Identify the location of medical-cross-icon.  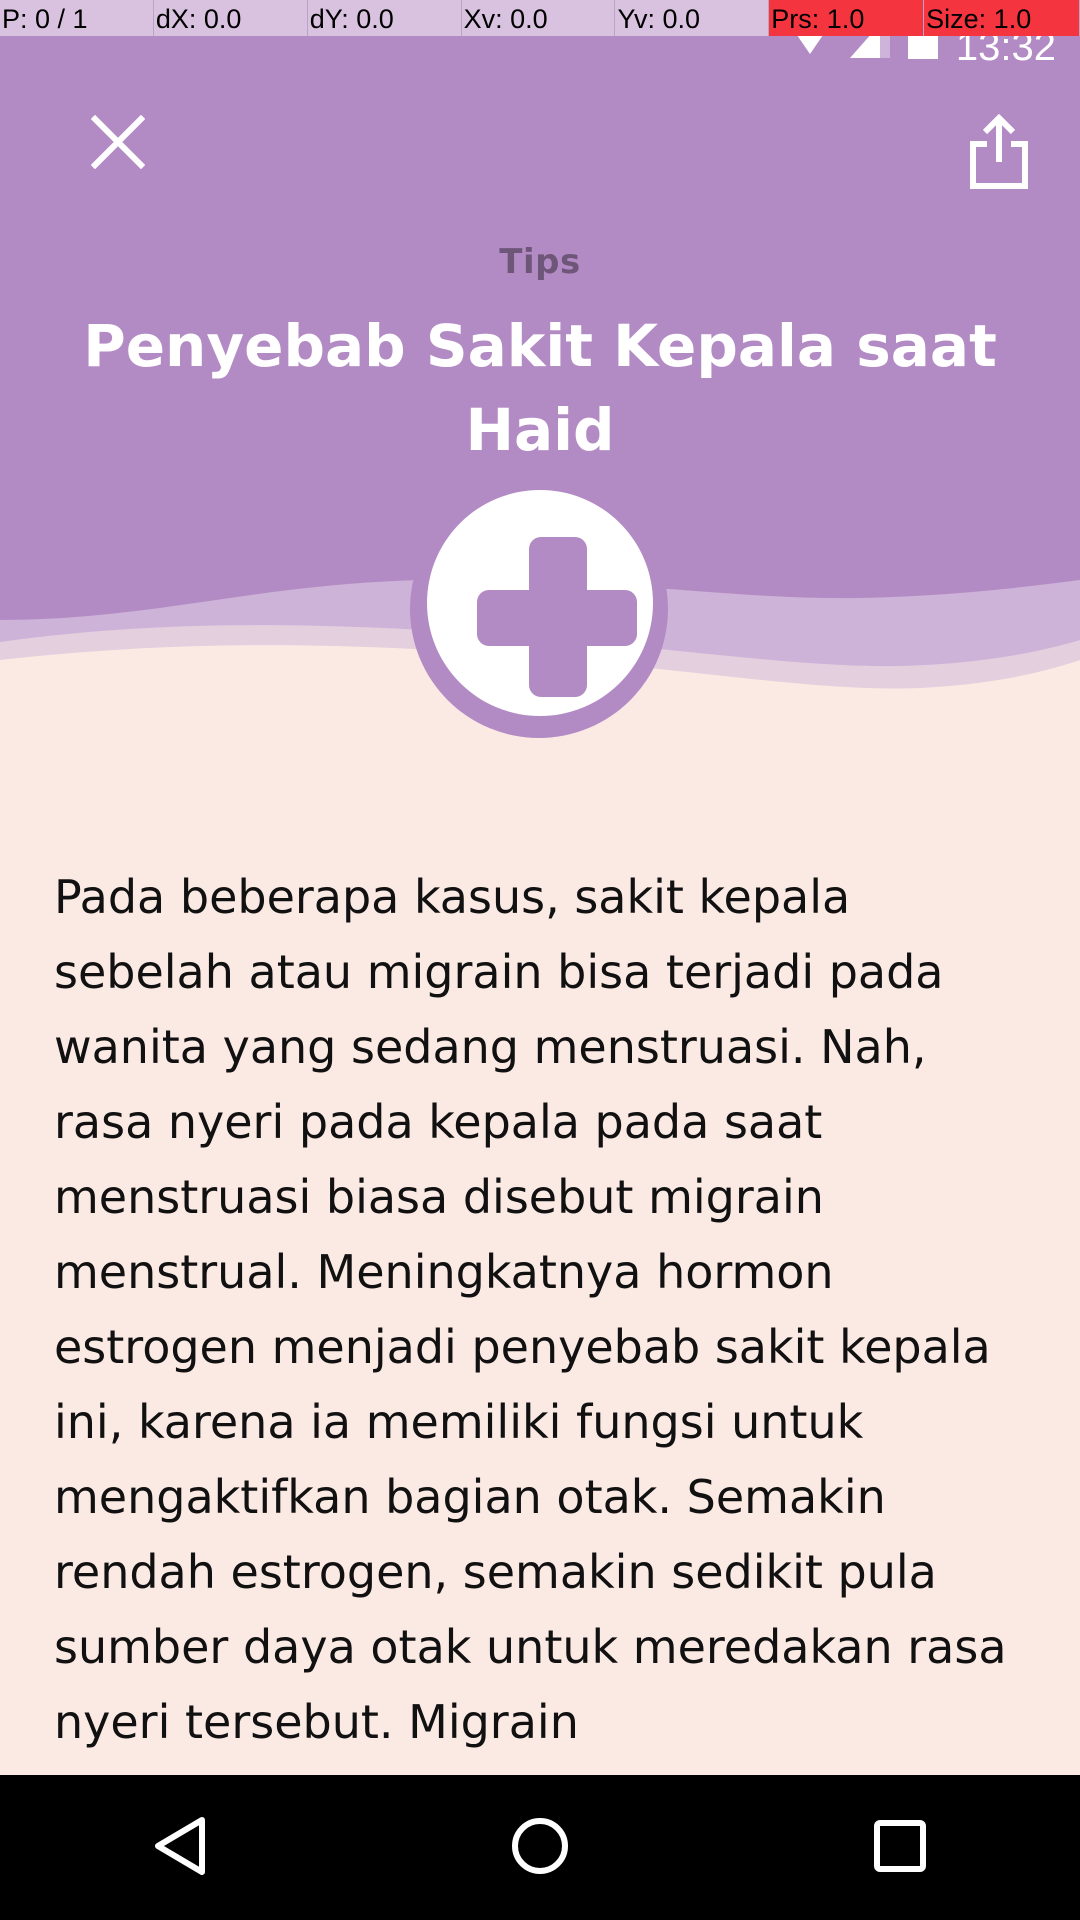
(540, 603).